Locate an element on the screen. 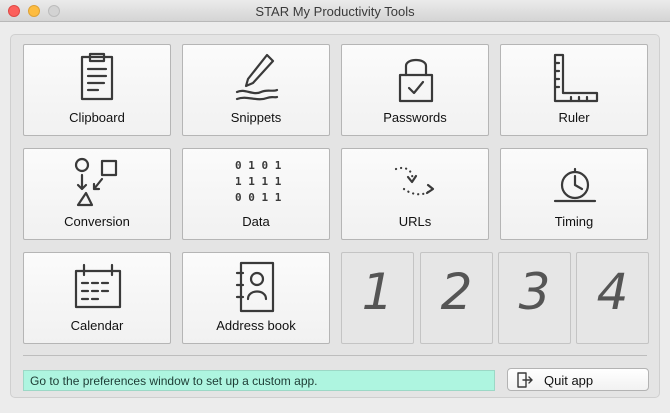 The width and height of the screenshot is (670, 413). custom-slot-1: 1 is located at coordinates (377, 298).